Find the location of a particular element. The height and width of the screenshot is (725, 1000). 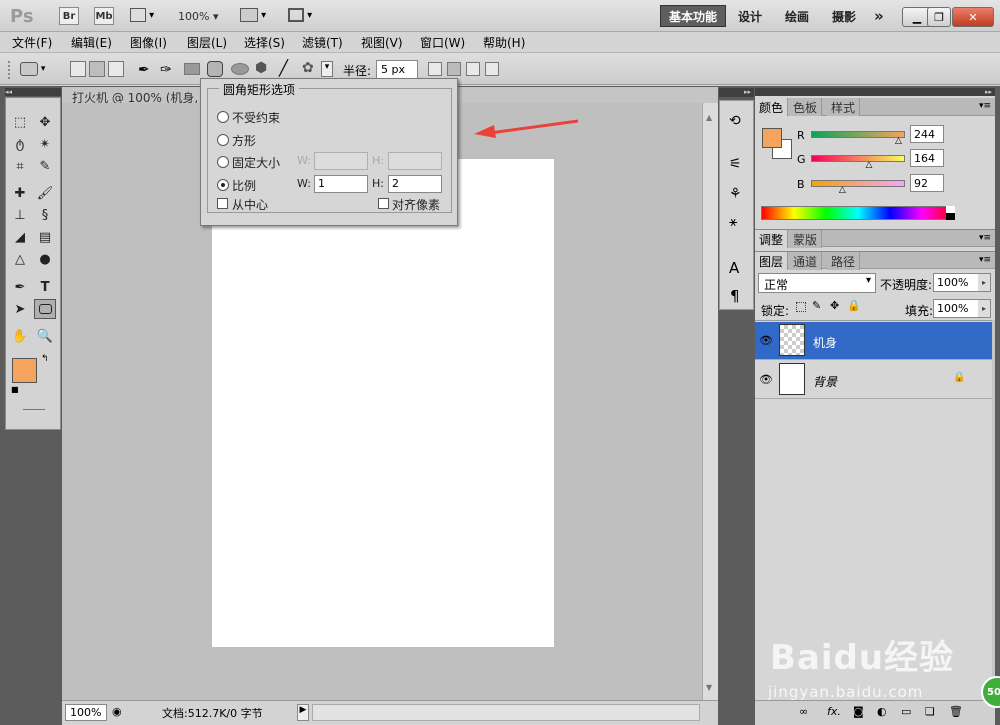

zoom-field: 100% is located at coordinates (86, 712).